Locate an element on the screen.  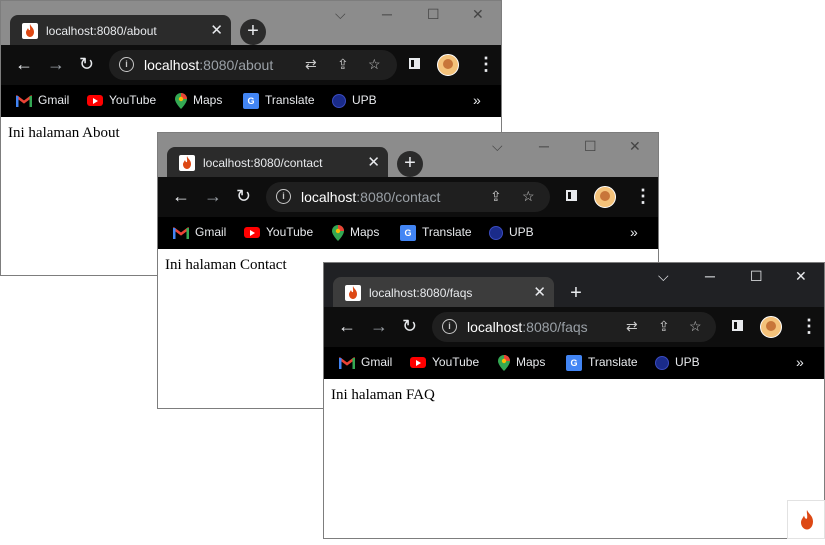
toolbar: ← → ↻ i localhost:8080/contact ⇪ ☆ ⋮ is located at coordinates (408, 197).